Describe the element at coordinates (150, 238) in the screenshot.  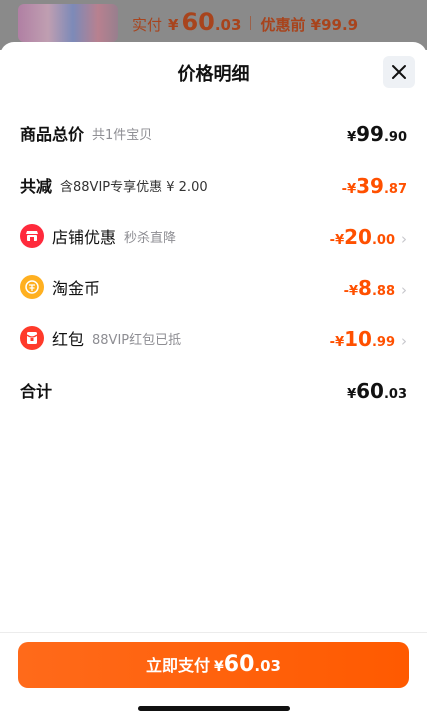
I see `shop-discount-note: 秒杀直降` at that location.